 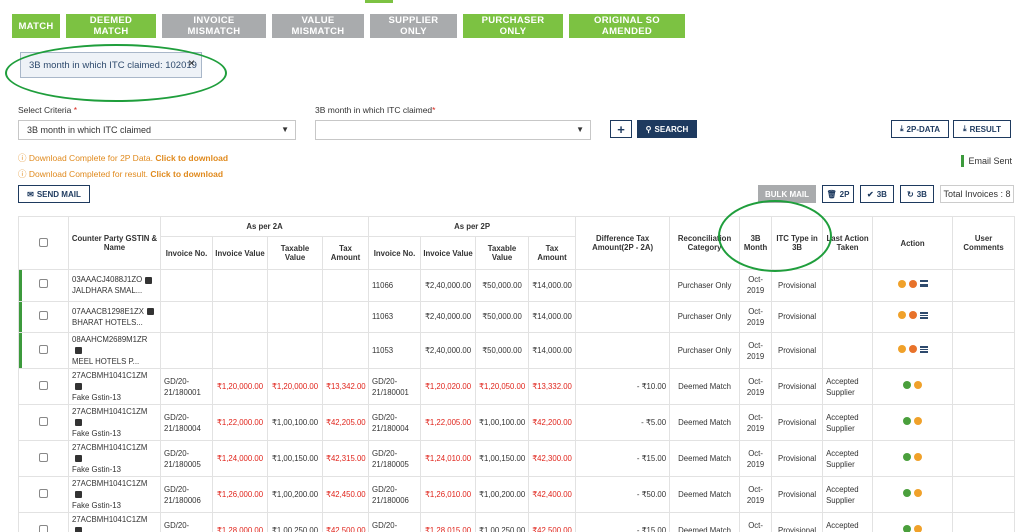 I want to click on add-button: +, so click(x=621, y=129).